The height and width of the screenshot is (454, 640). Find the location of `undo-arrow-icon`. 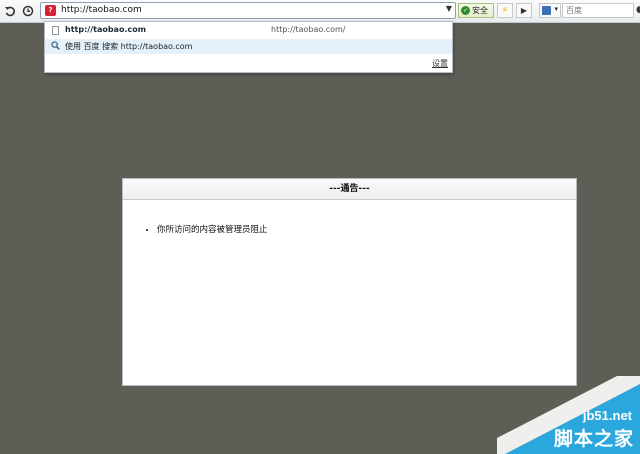

undo-arrow-icon is located at coordinates (10, 11).